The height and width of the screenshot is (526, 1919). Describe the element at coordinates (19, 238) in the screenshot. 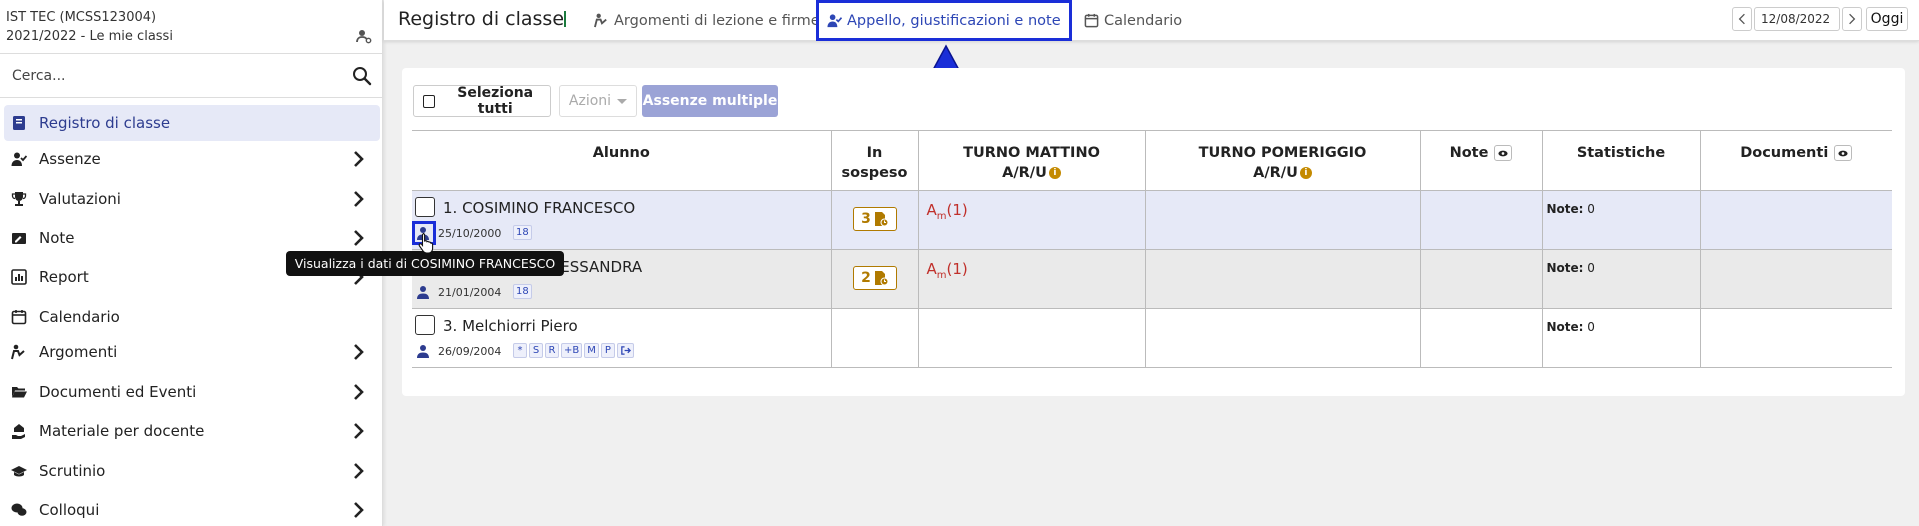

I see `note-edit-icon` at that location.